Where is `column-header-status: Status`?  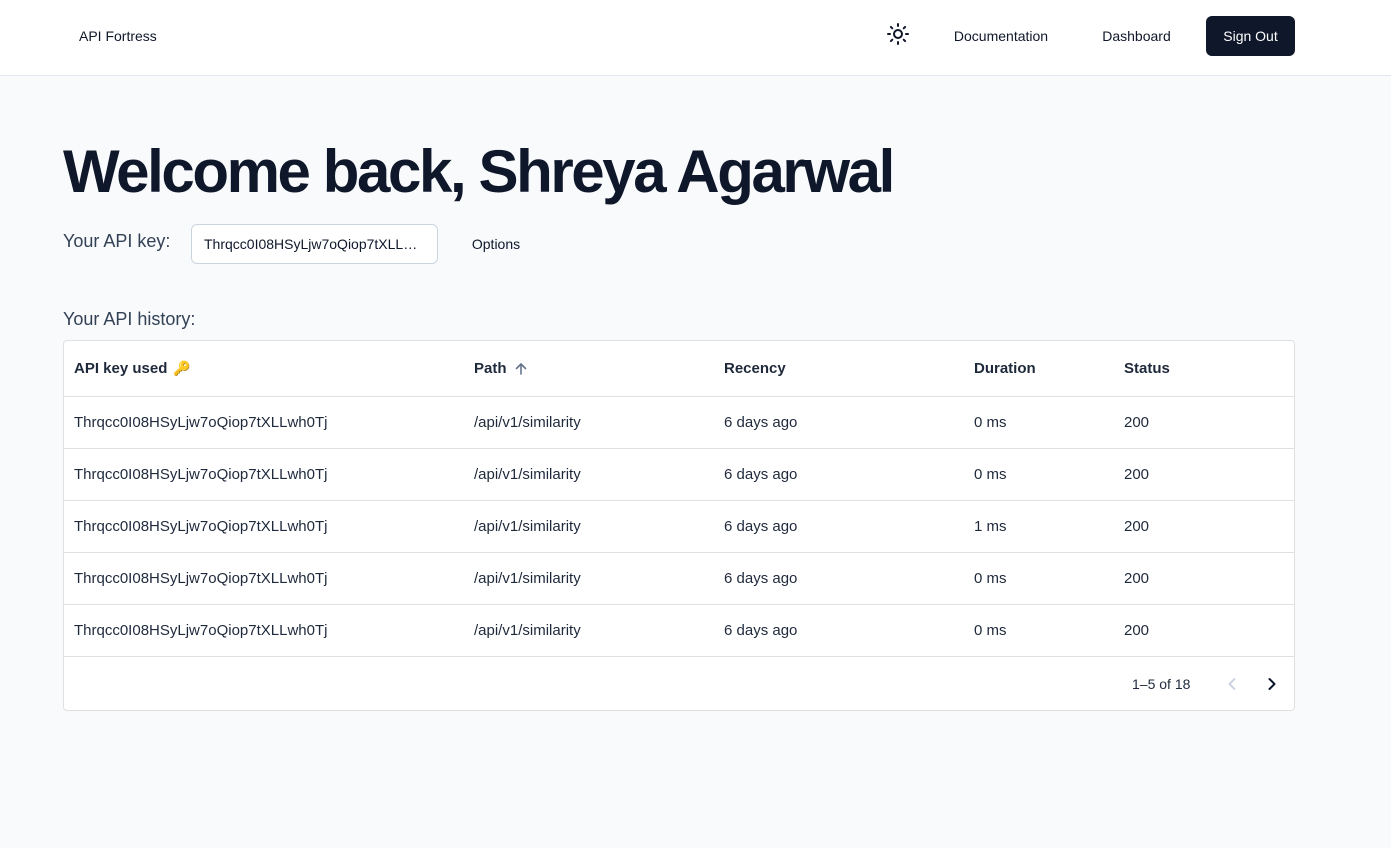 column-header-status: Status is located at coordinates (1204, 368).